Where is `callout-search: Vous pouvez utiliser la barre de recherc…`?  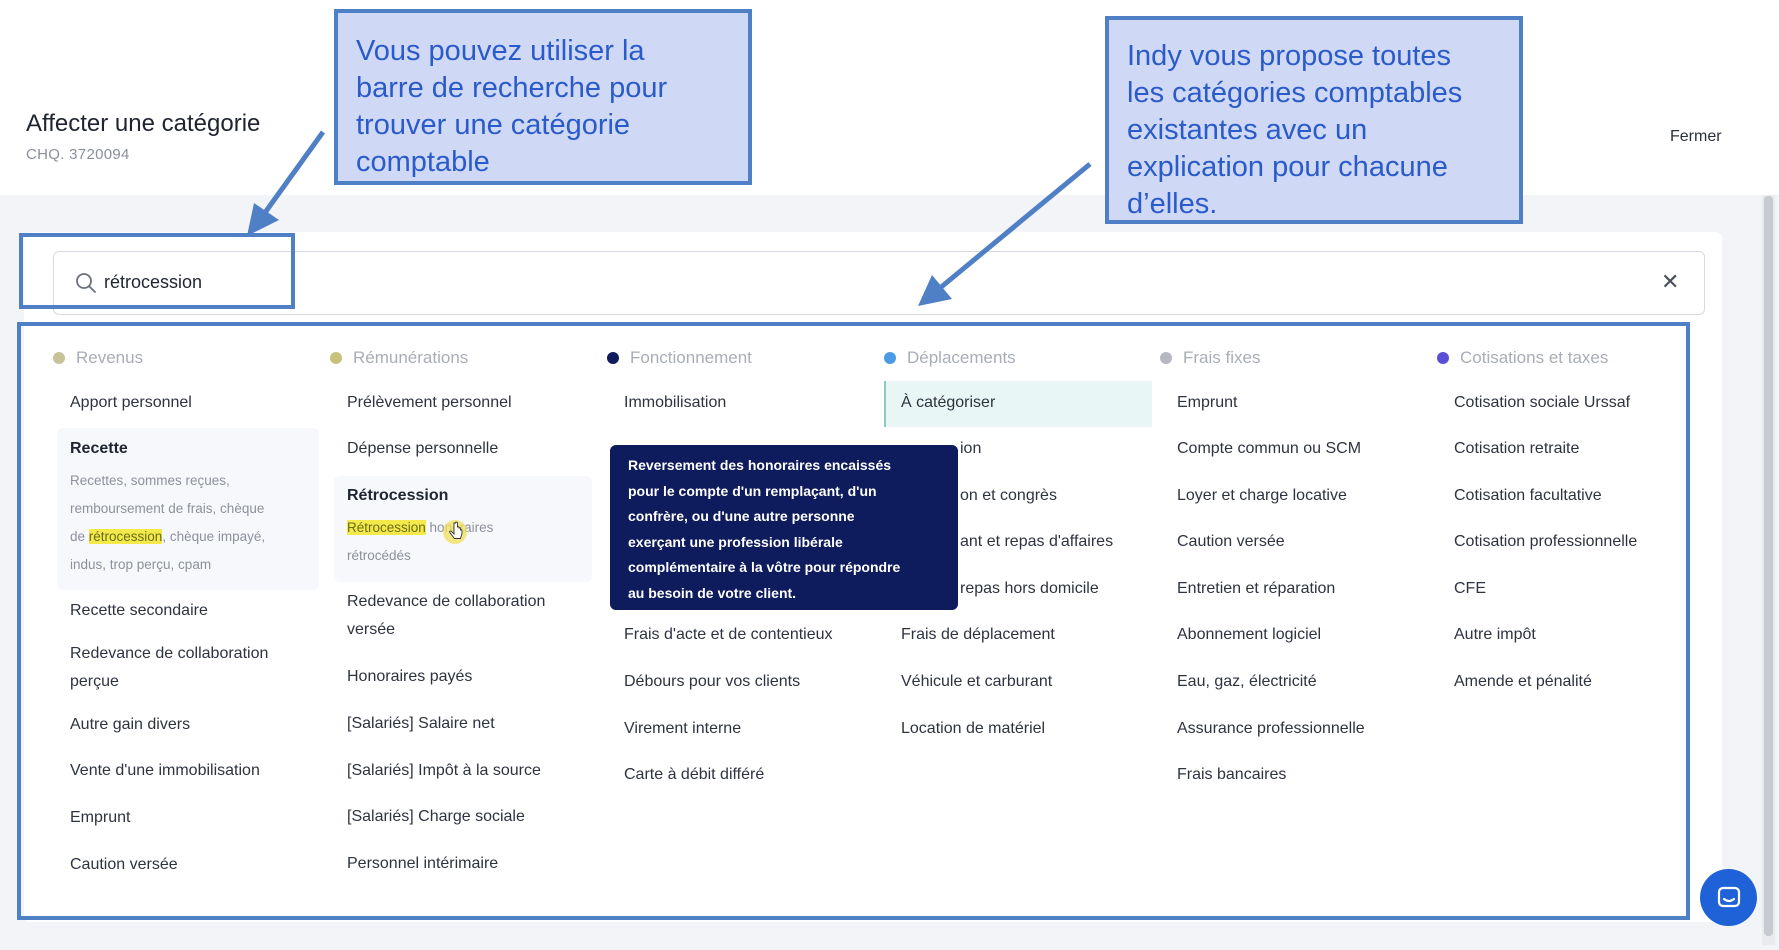
callout-search: Vous pouvez utiliser la barre de recherc… is located at coordinates (543, 97).